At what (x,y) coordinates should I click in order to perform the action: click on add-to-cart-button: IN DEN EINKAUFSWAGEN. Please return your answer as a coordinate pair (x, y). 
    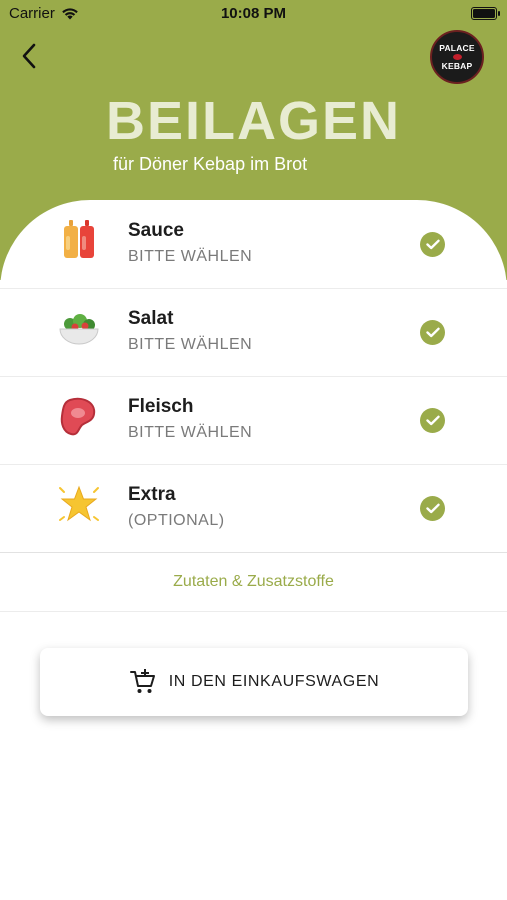
    Looking at the image, I should click on (254, 682).